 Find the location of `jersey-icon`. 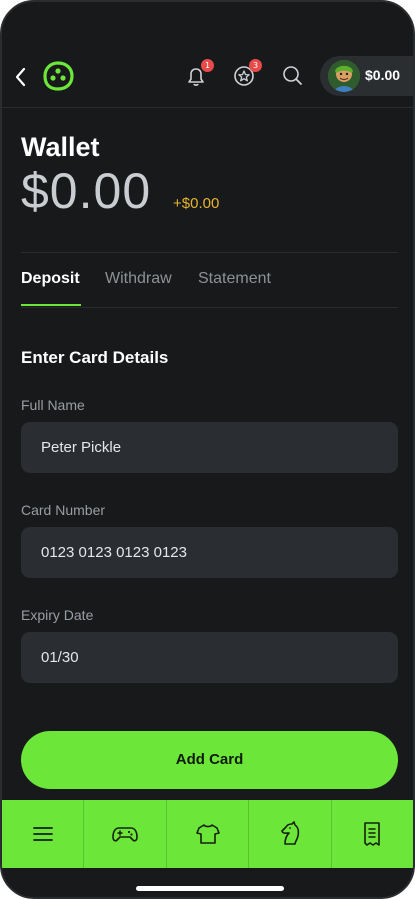

jersey-icon is located at coordinates (207, 834).